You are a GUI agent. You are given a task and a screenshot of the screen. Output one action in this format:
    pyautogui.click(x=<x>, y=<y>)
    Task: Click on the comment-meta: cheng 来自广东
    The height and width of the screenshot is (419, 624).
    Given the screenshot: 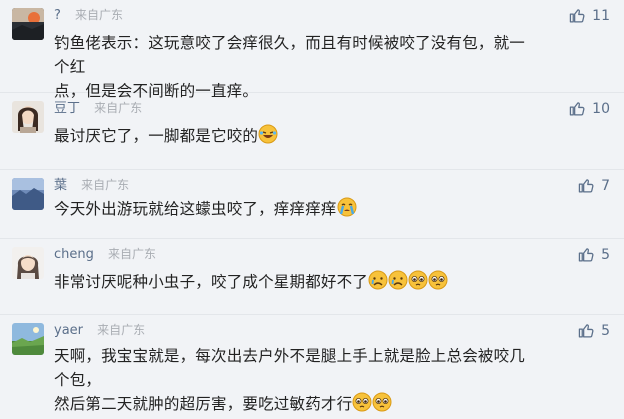 What is the action you would take?
    pyautogui.click(x=105, y=254)
    